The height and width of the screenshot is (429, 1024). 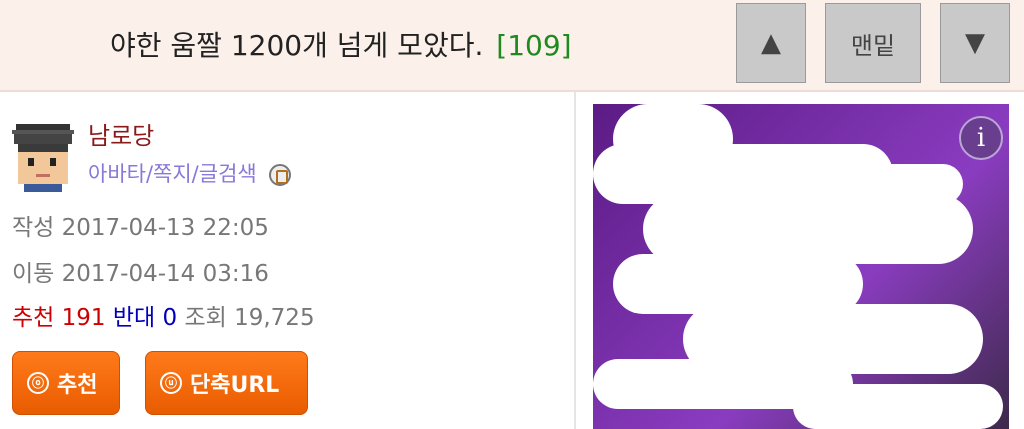 What do you see at coordinates (134, 318) in the screenshot?
I see `oppose-label: 반대` at bounding box center [134, 318].